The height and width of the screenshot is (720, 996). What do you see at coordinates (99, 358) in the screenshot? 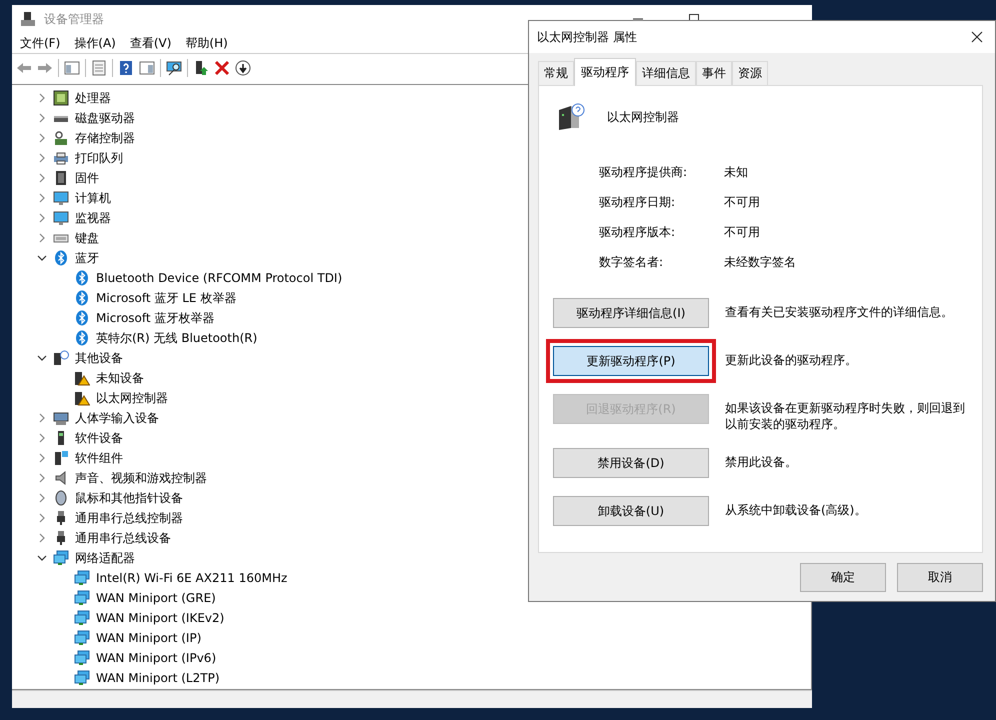
I see `tree-item: 其他设备` at bounding box center [99, 358].